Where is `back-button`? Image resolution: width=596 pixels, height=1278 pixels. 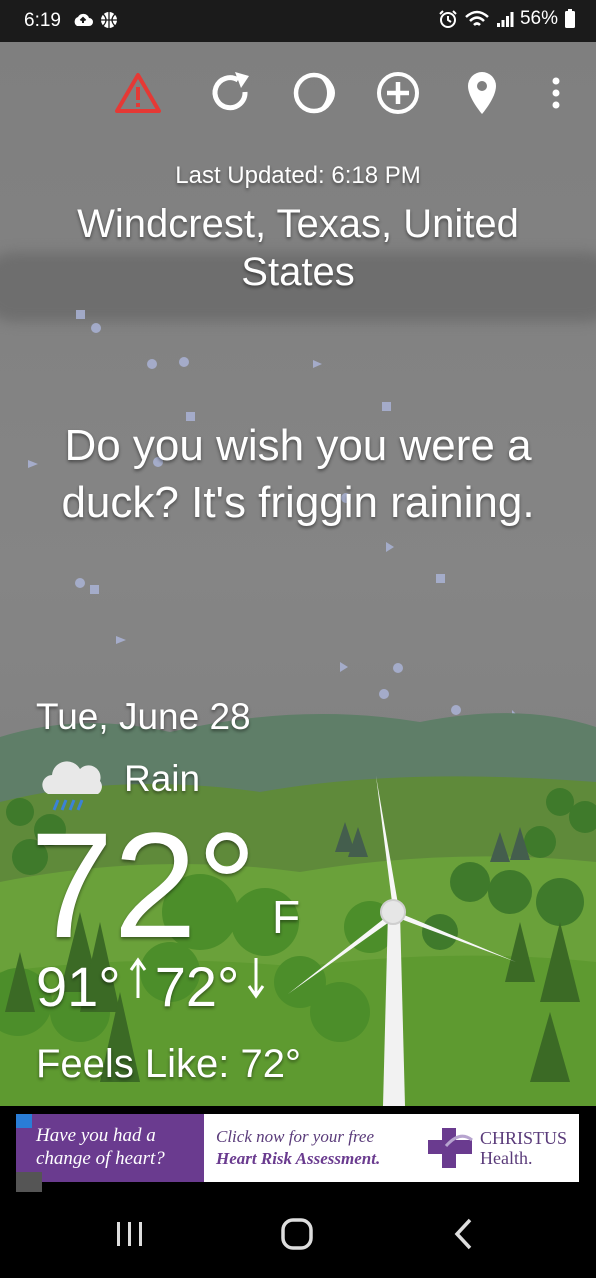
back-button is located at coordinates (464, 1234).